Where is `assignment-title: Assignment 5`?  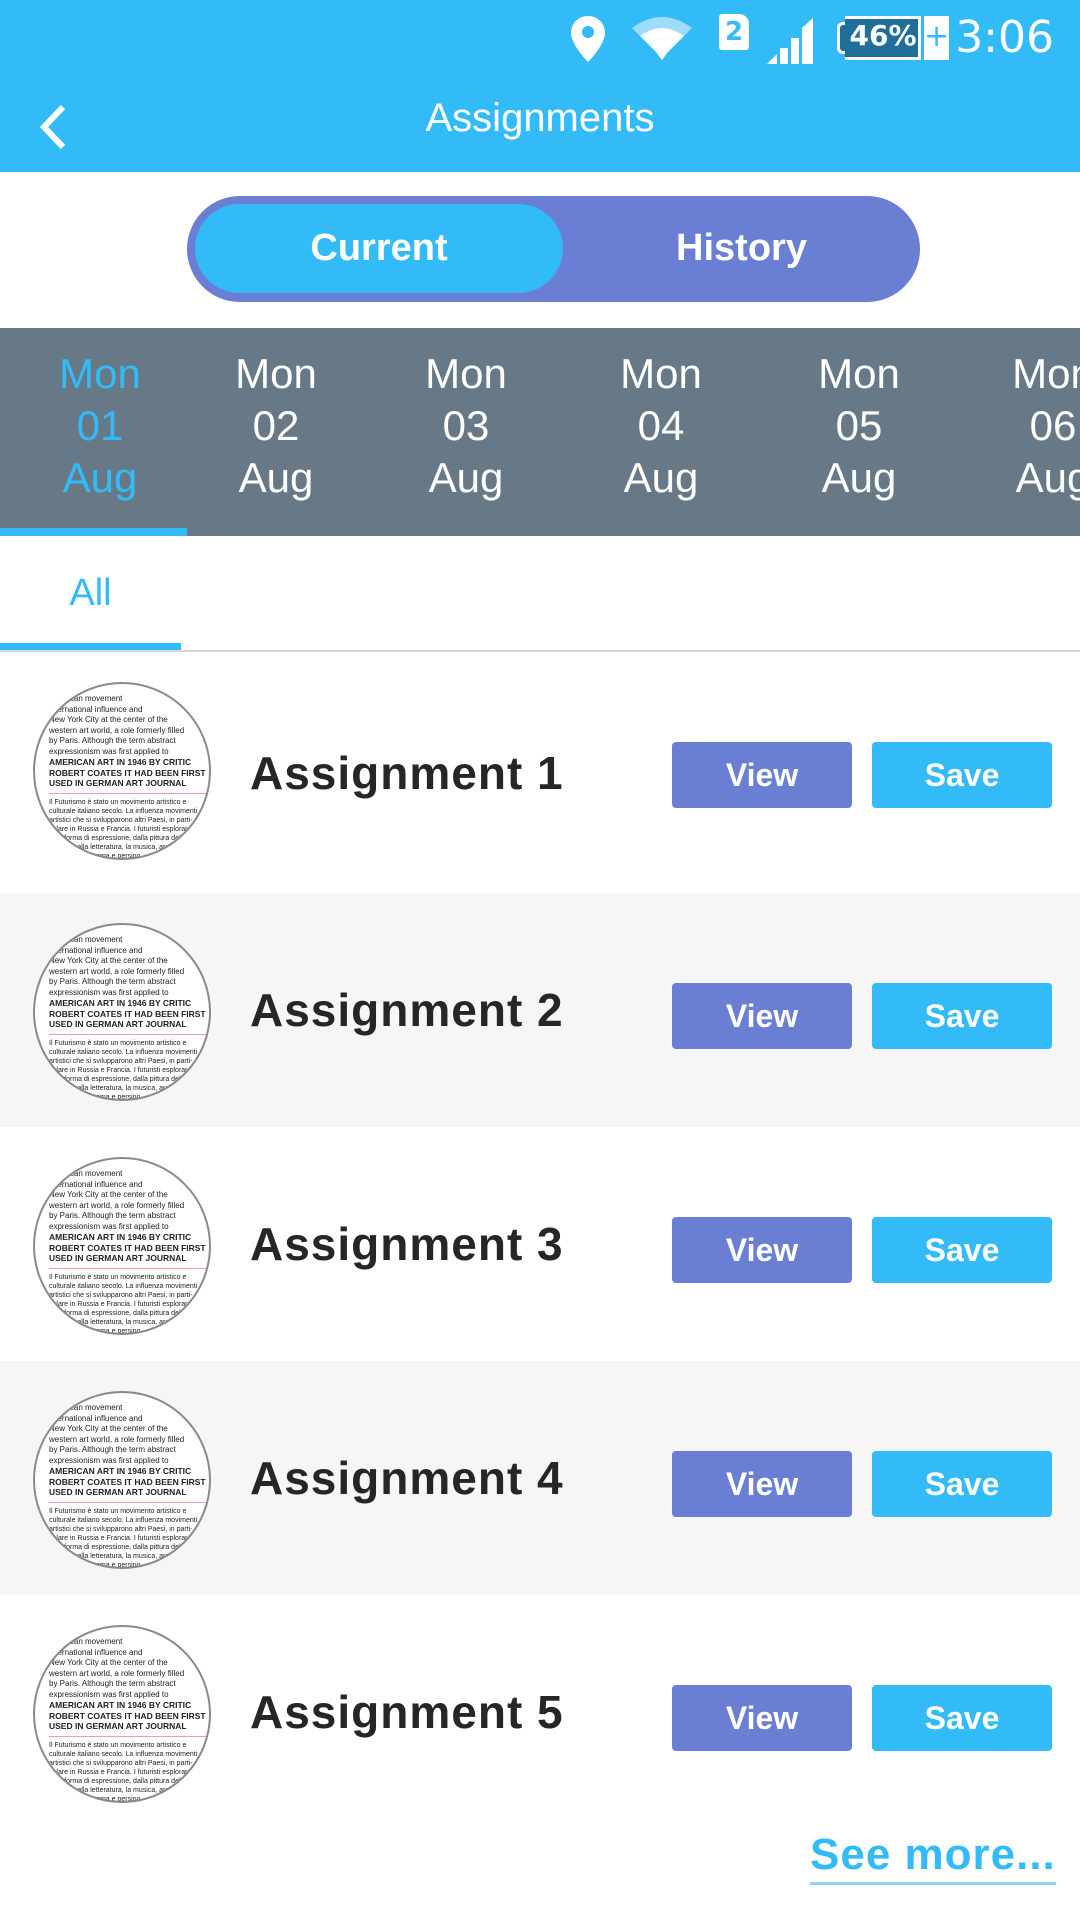 assignment-title: Assignment 5 is located at coordinates (407, 1712).